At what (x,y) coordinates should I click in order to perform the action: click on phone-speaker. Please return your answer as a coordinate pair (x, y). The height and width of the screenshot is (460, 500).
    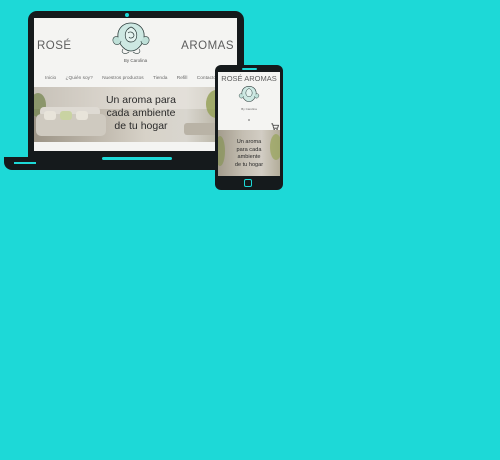
    Looking at the image, I should click on (249, 69).